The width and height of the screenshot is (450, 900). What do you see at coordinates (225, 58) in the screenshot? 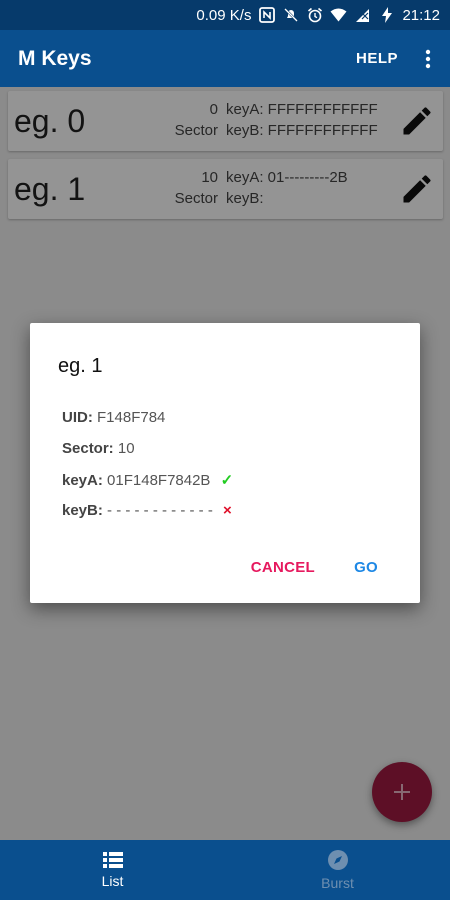
I see `app-bar: M Keys HELP` at bounding box center [225, 58].